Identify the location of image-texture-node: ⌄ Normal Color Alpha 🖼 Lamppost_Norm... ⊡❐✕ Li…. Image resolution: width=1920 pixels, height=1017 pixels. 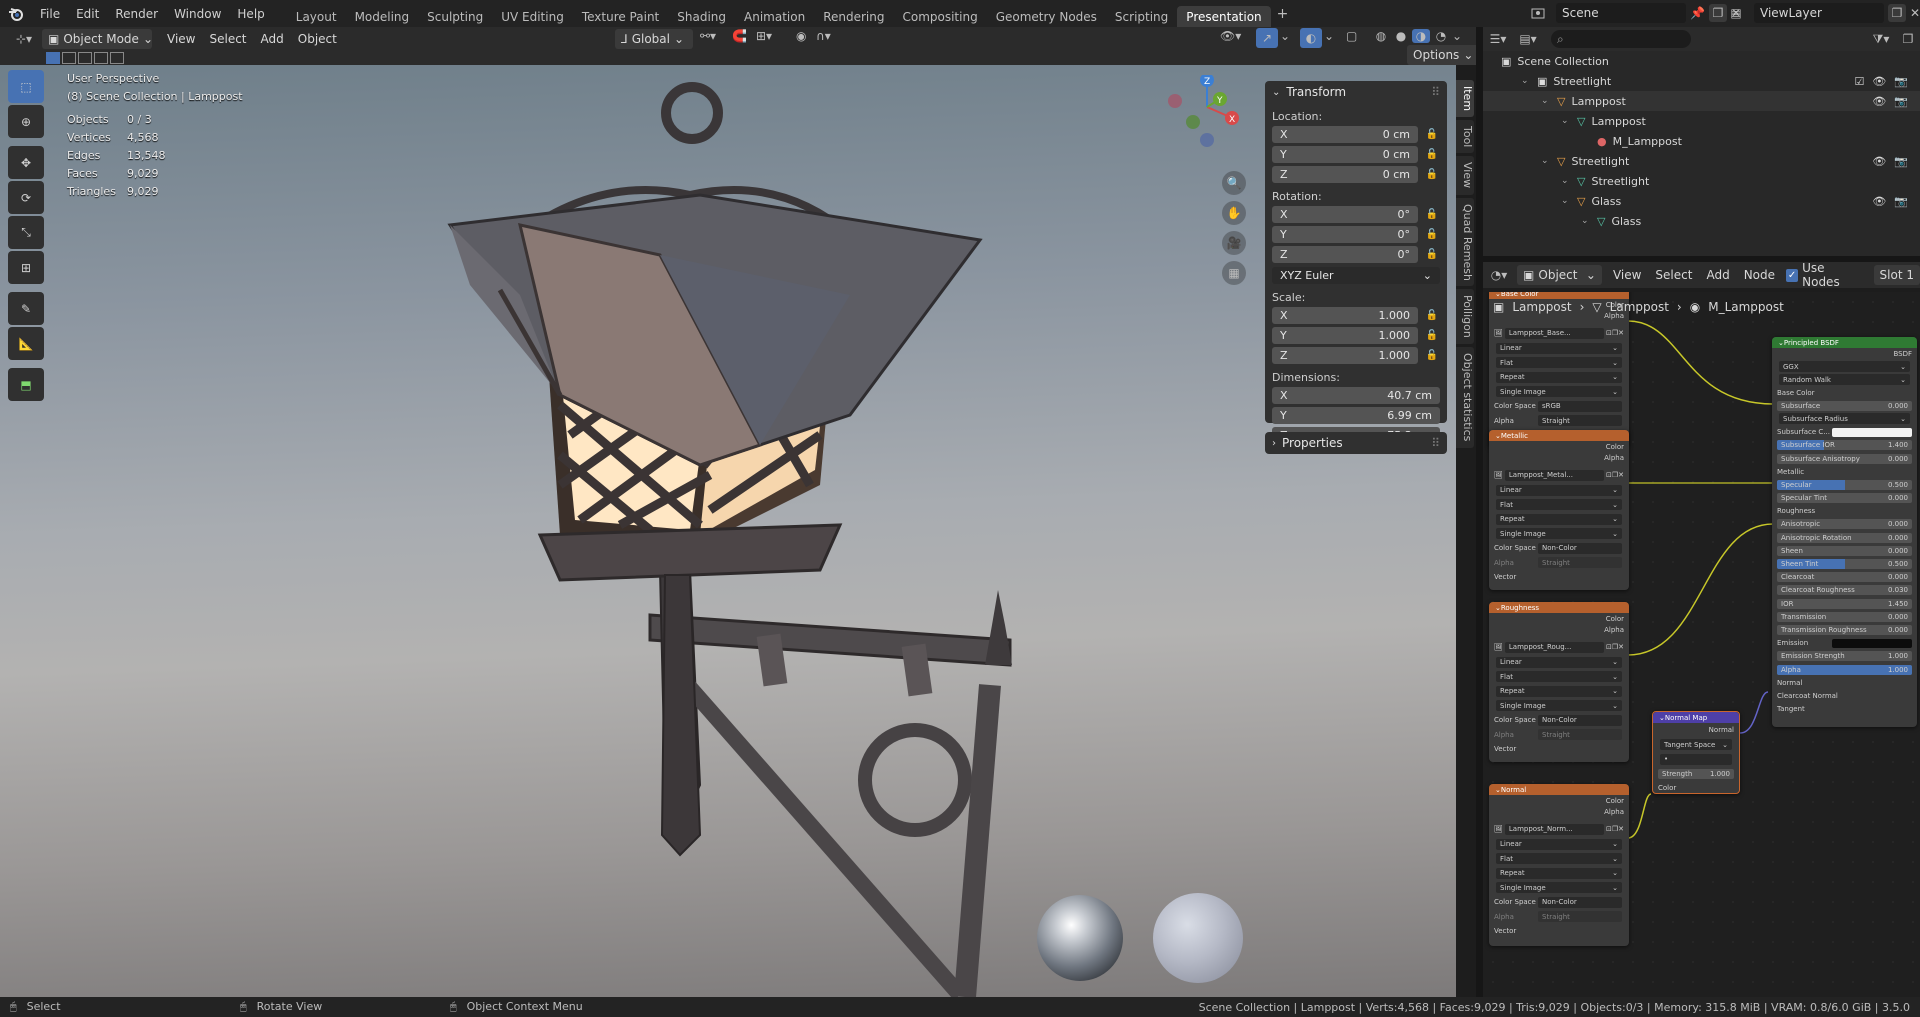
(1559, 865).